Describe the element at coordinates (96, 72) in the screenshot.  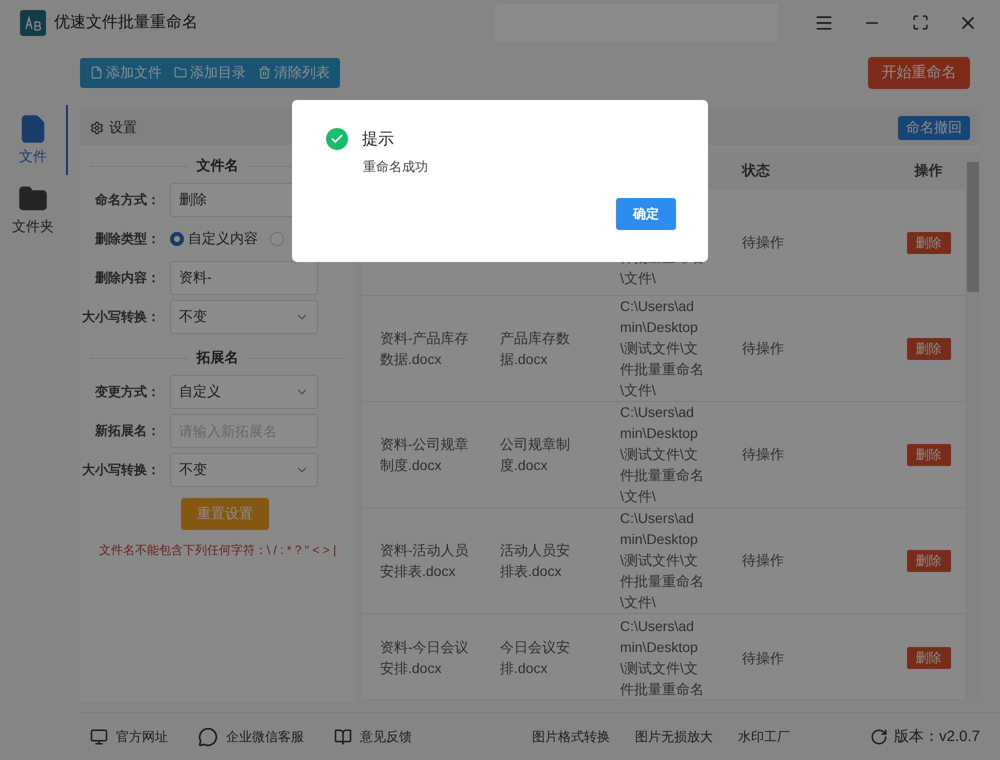
I see `file-icon` at that location.